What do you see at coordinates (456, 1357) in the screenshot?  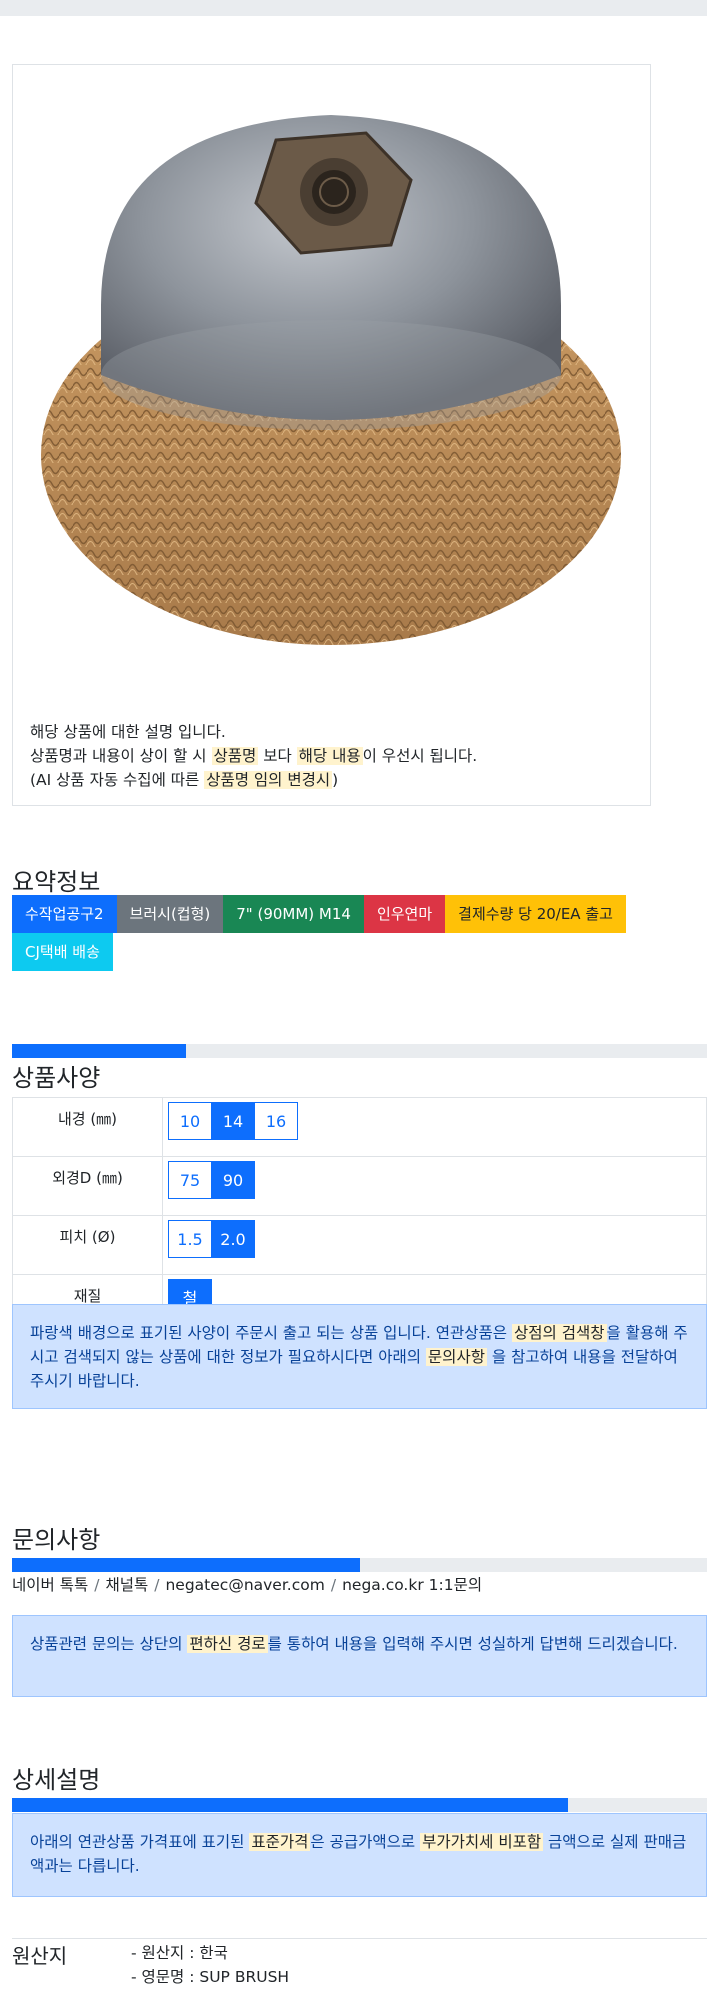 I see `notice-highlight: 문의사항` at bounding box center [456, 1357].